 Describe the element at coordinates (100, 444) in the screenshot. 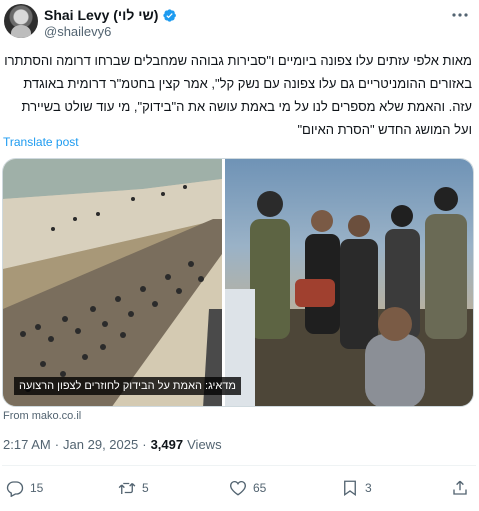

I see `tweet-date: Jan 29, 2025` at that location.